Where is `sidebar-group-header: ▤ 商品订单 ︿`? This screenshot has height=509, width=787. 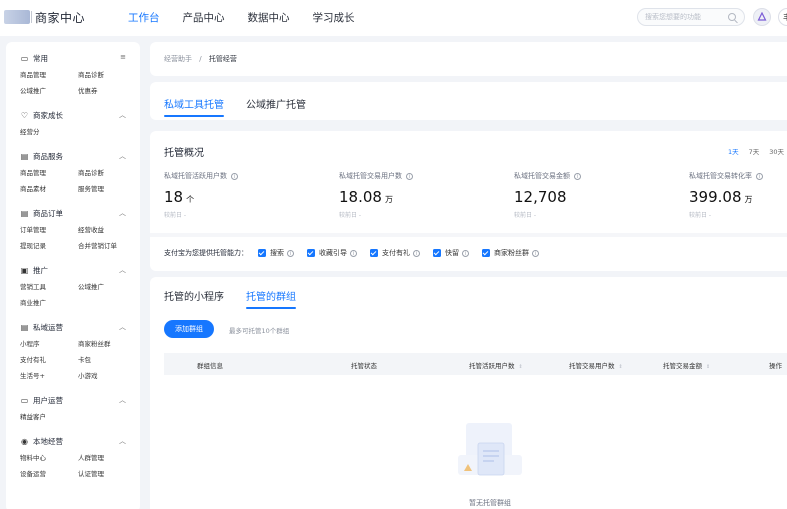 sidebar-group-header: ▤ 商品订单 ︿ is located at coordinates (73, 213).